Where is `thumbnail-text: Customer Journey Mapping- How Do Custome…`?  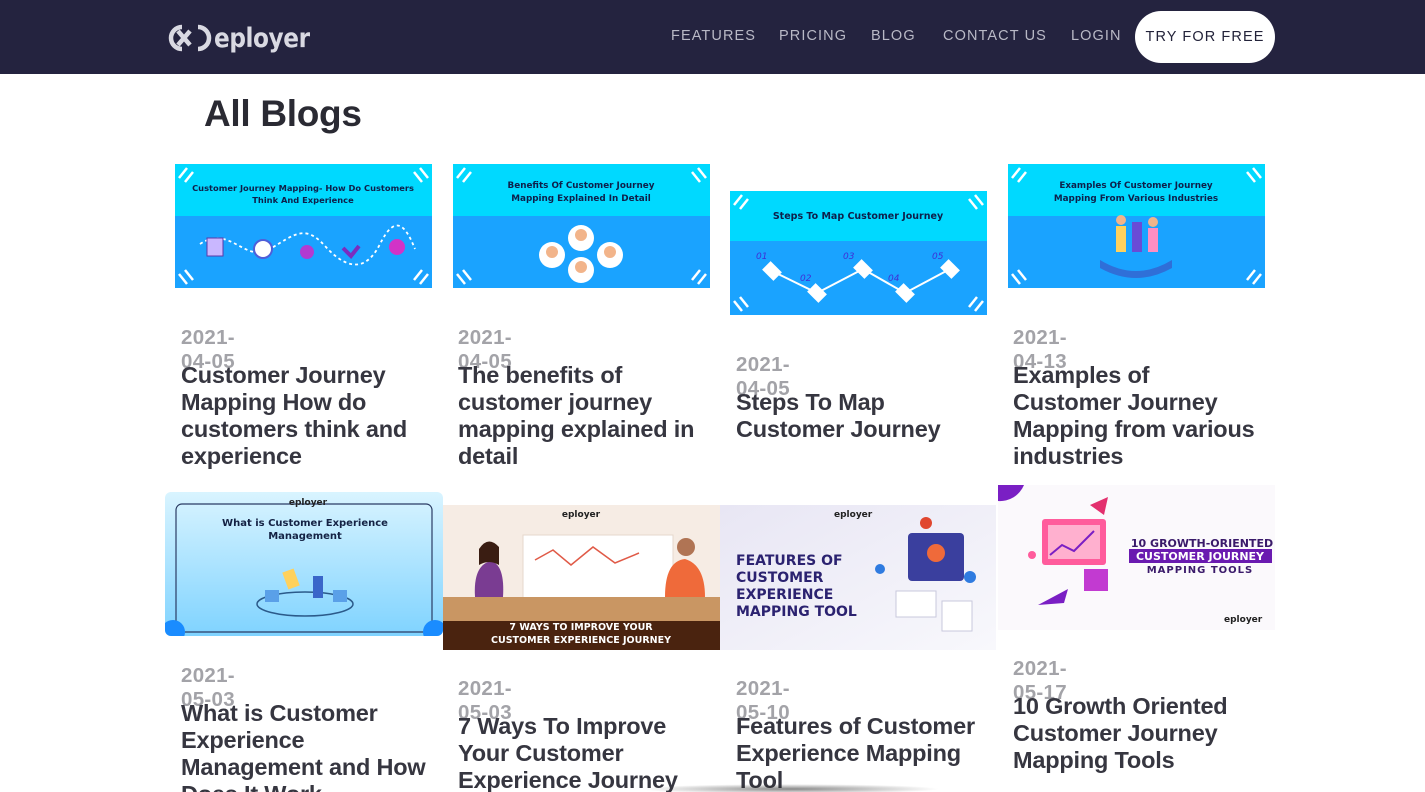
thumbnail-text: Customer Journey Mapping- How Do Custome… is located at coordinates (303, 188).